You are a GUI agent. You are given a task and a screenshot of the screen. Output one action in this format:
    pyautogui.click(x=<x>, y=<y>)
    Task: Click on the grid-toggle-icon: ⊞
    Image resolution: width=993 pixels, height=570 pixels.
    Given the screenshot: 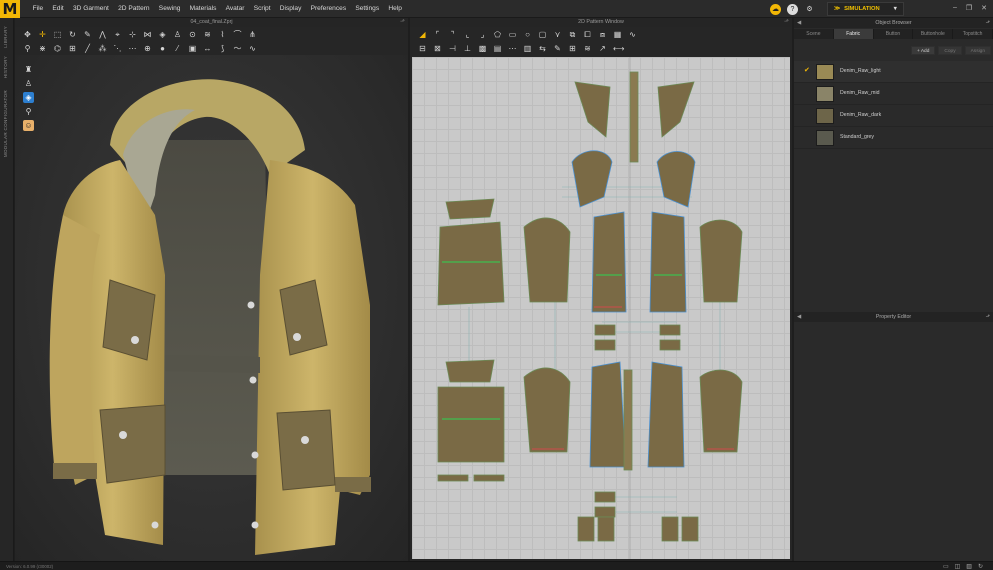 What is the action you would take?
    pyautogui.click(x=572, y=48)
    